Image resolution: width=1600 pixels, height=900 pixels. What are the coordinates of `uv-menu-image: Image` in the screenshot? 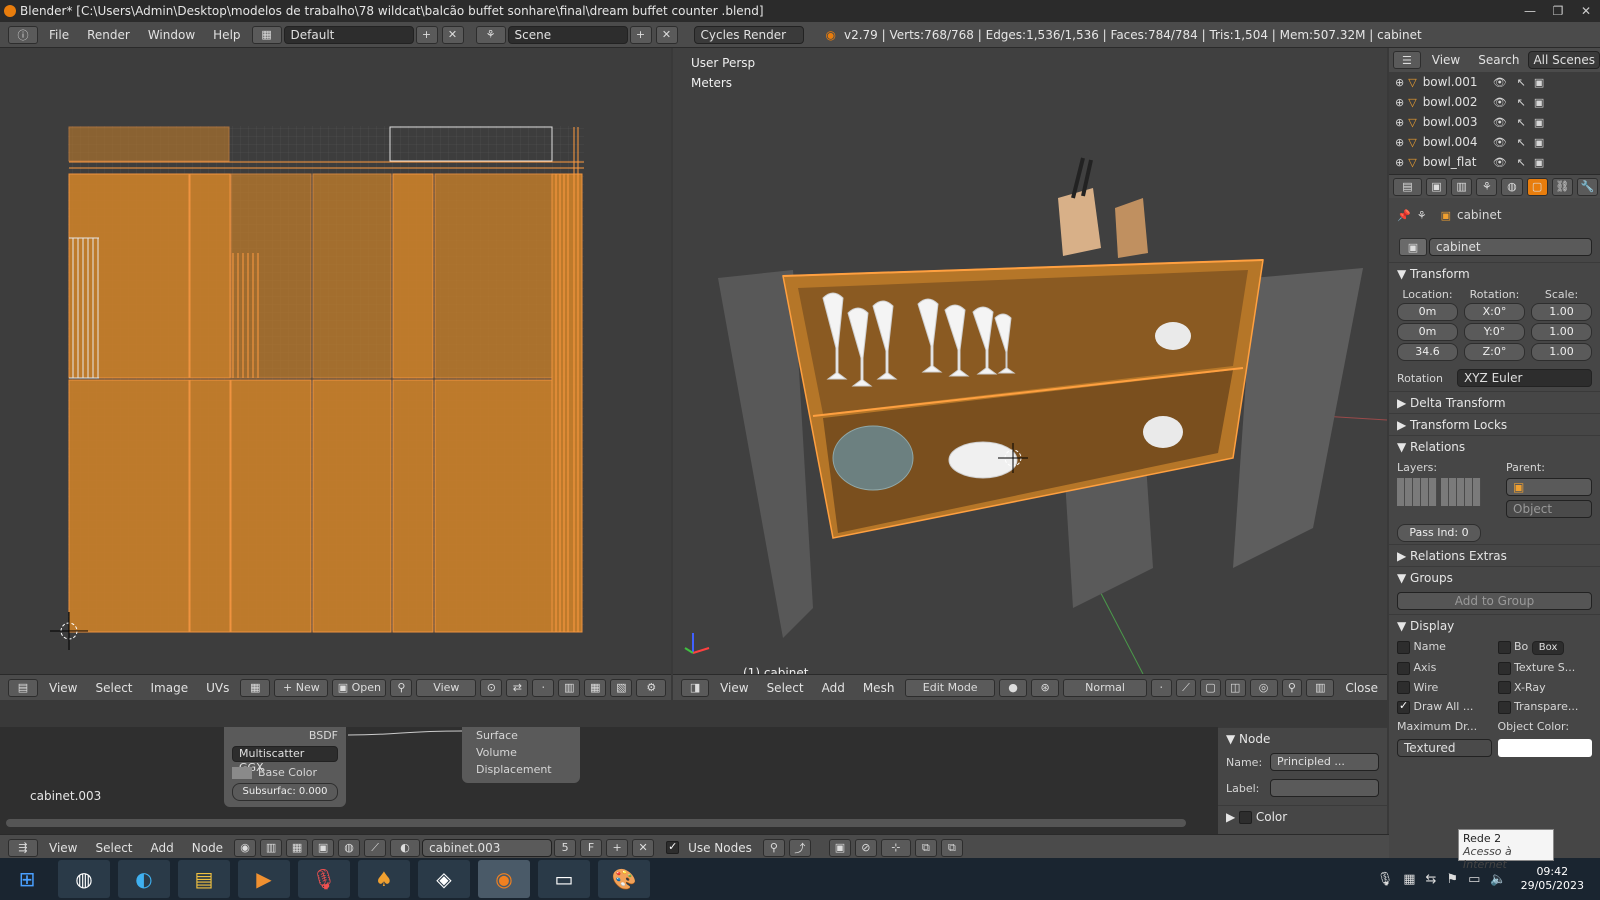 It's located at (170, 688).